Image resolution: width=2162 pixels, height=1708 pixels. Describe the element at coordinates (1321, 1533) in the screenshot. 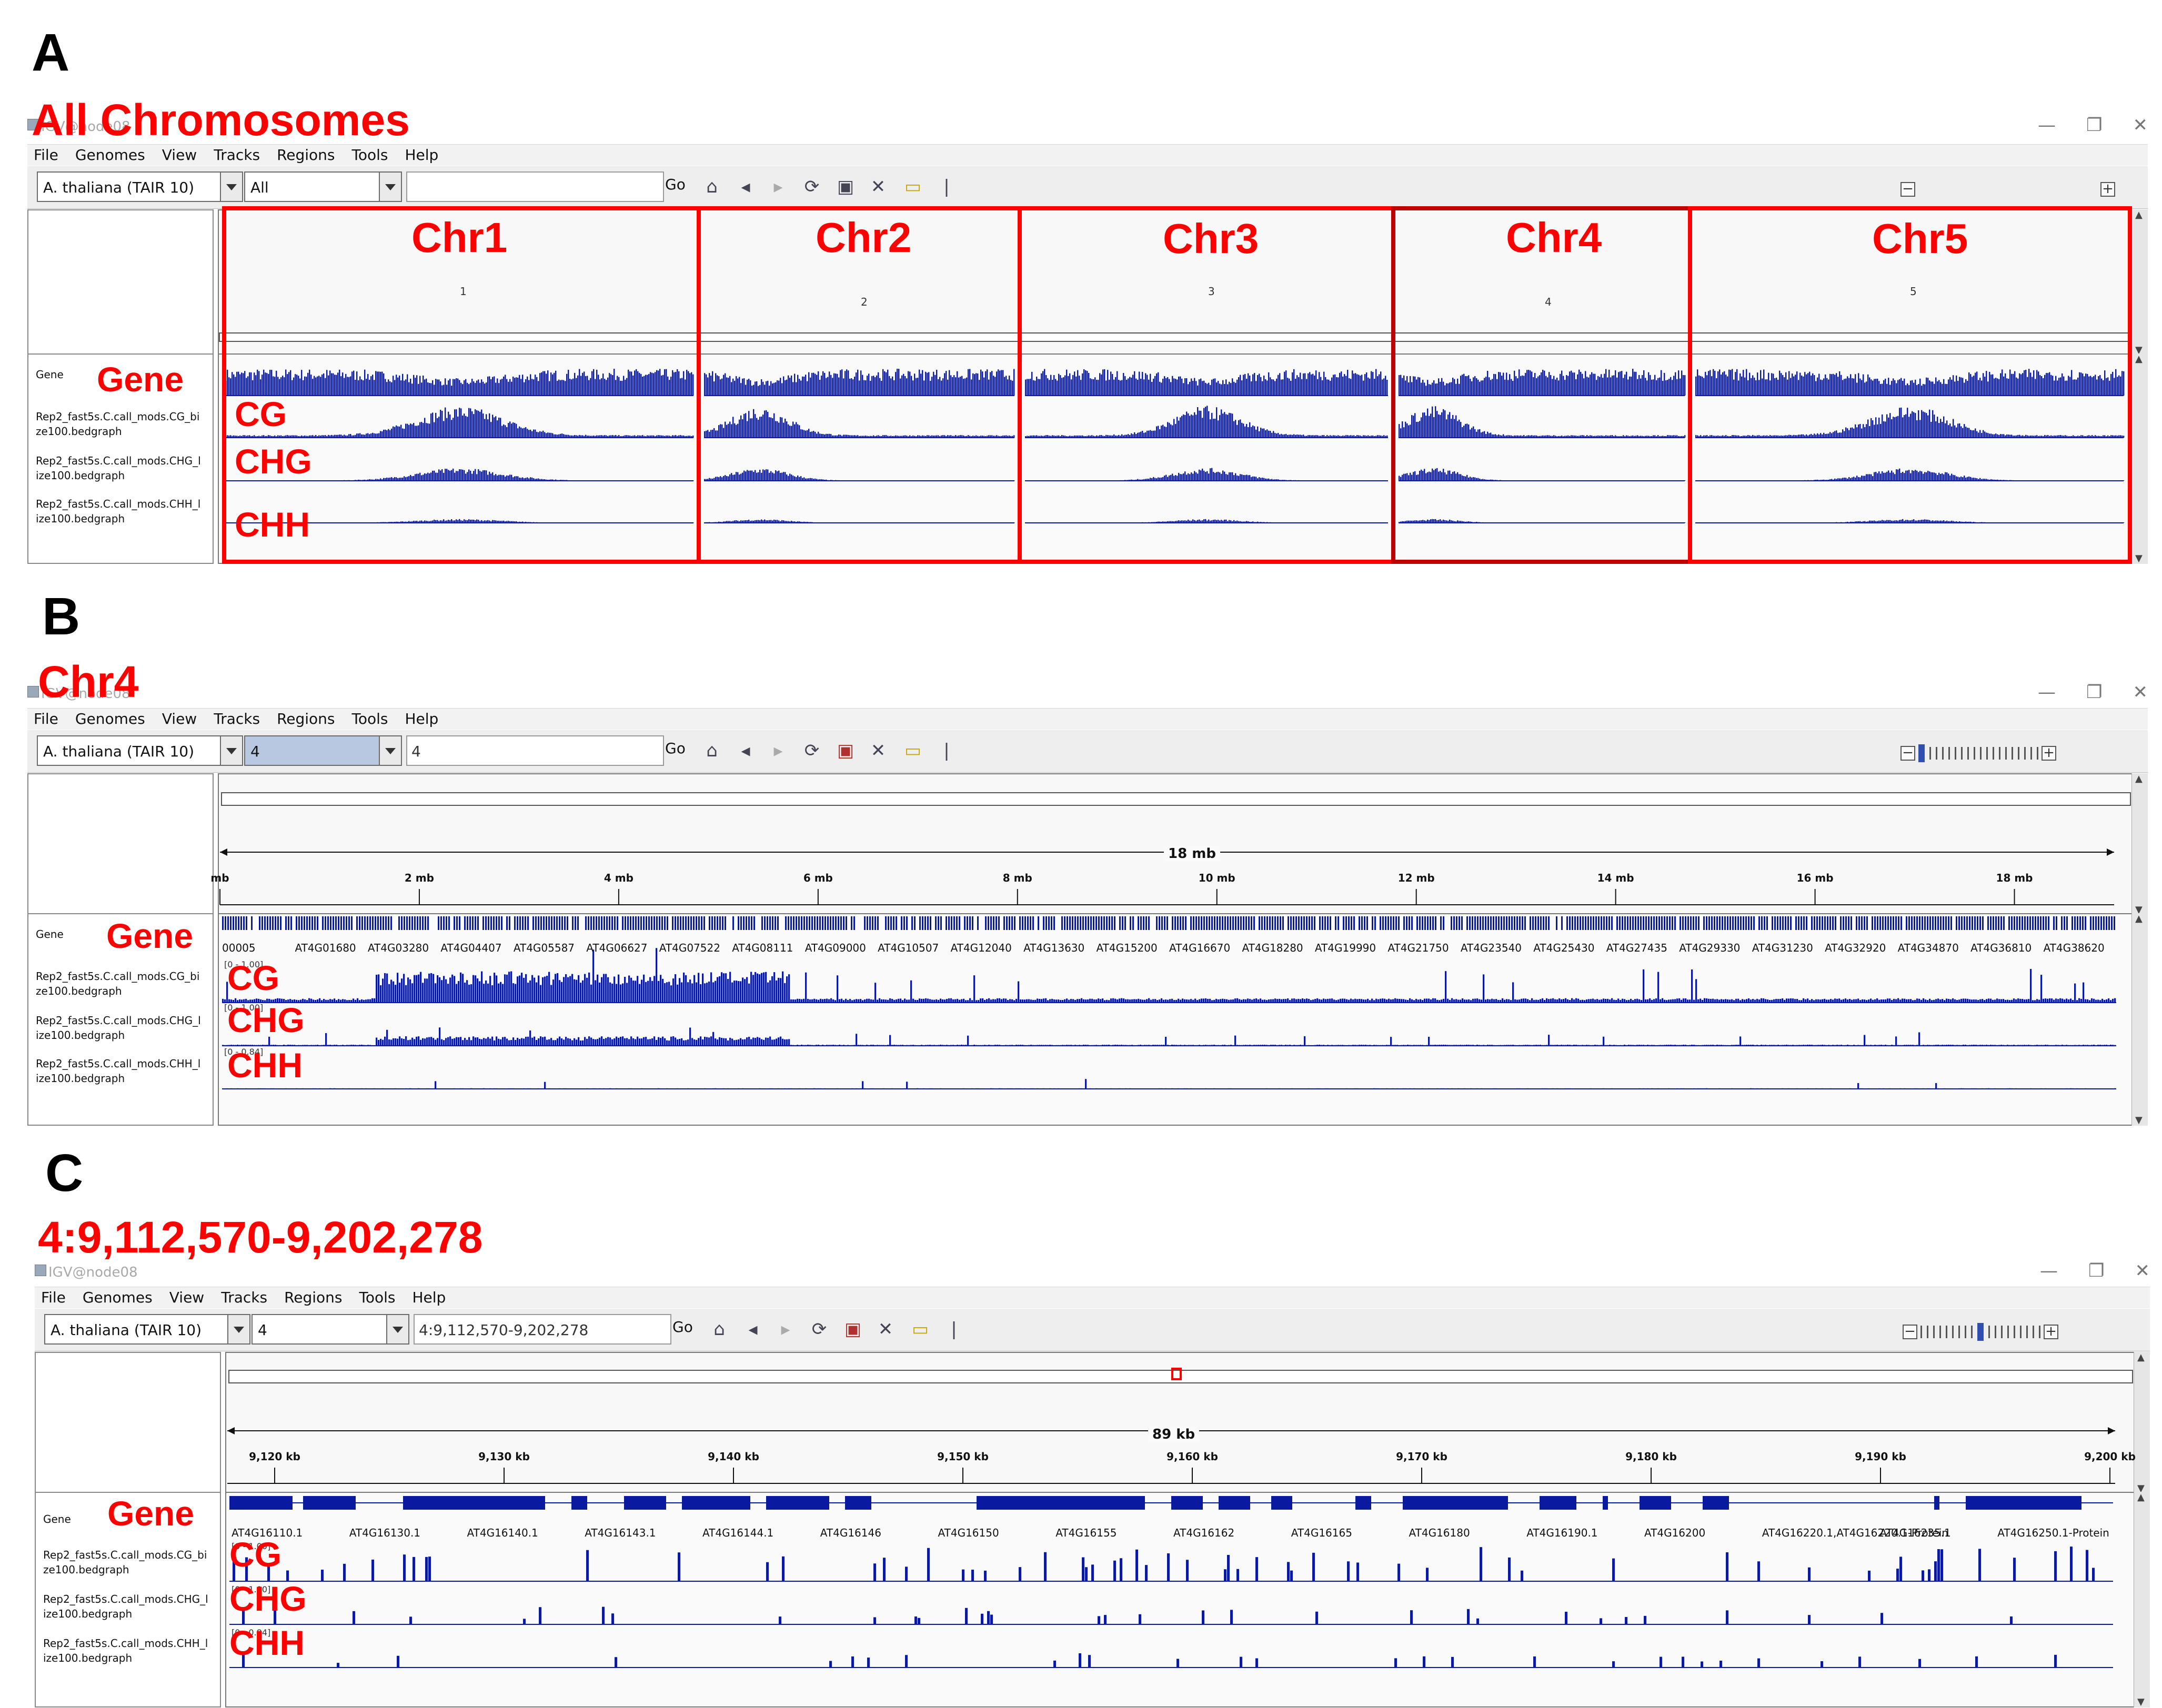

I see `gene-label: AT4G16165` at that location.